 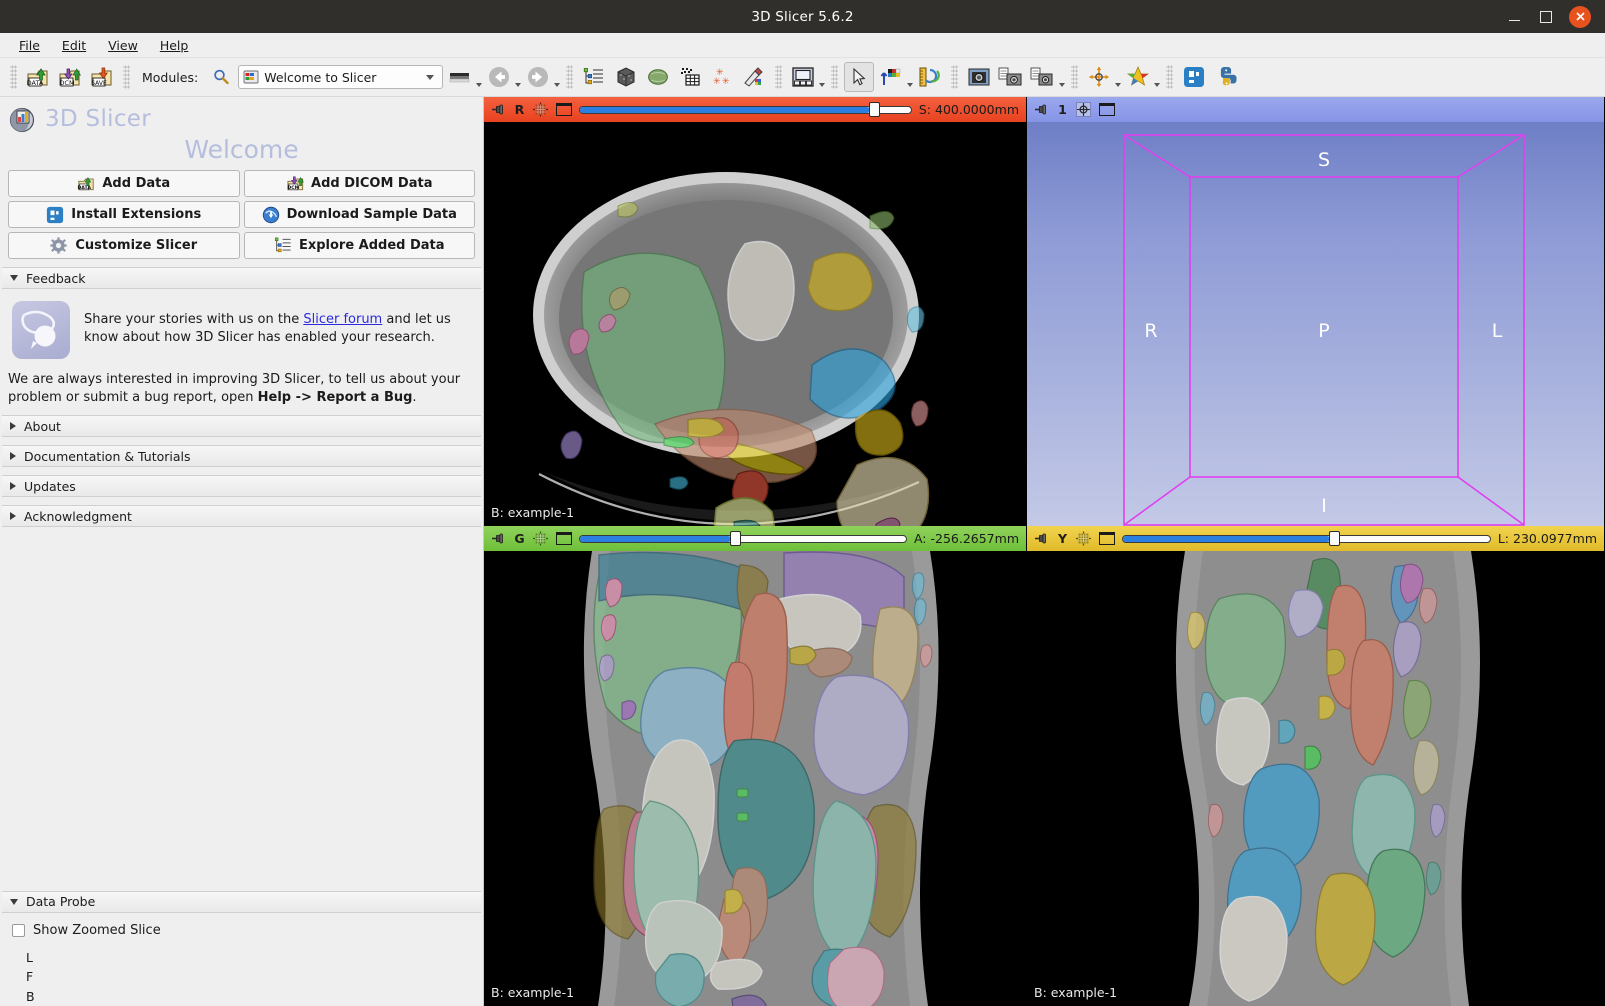 What do you see at coordinates (743, 538) in the screenshot?
I see `slice-offset-slider-green` at bounding box center [743, 538].